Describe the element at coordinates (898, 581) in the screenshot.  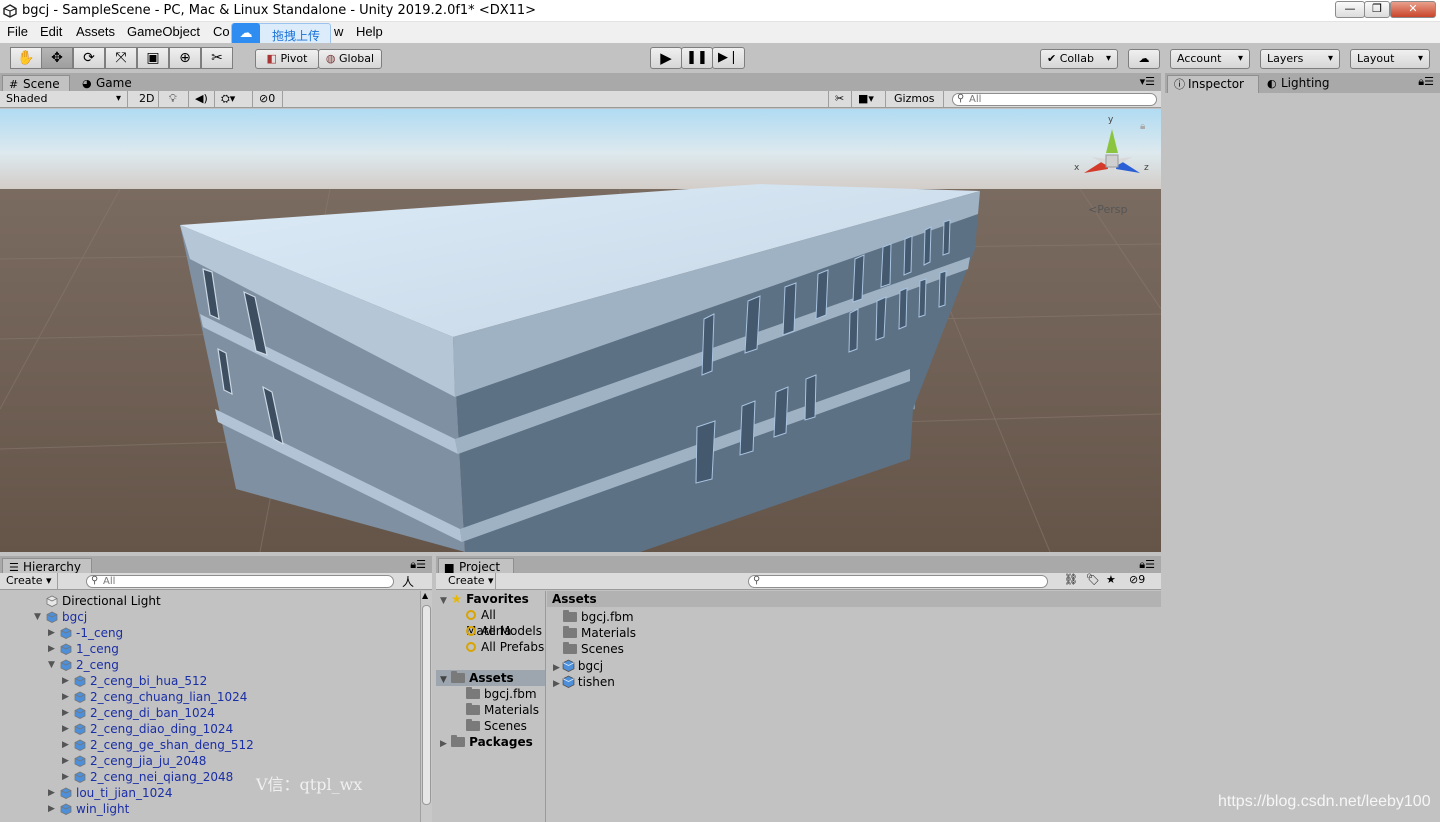
I see `project-search-input` at that location.